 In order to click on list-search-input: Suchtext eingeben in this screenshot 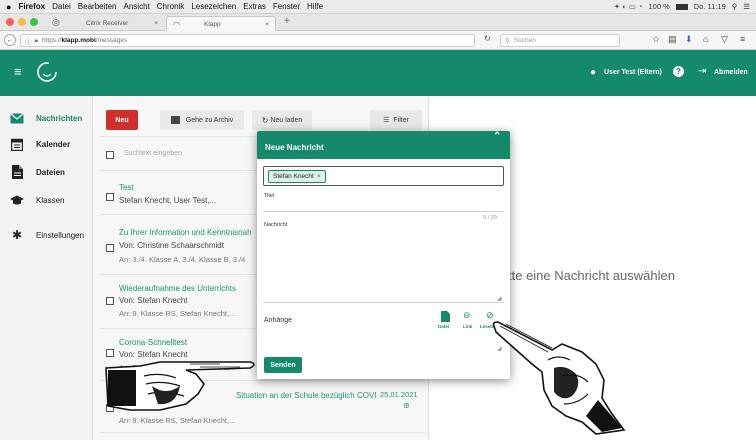, I will do `click(153, 153)`.